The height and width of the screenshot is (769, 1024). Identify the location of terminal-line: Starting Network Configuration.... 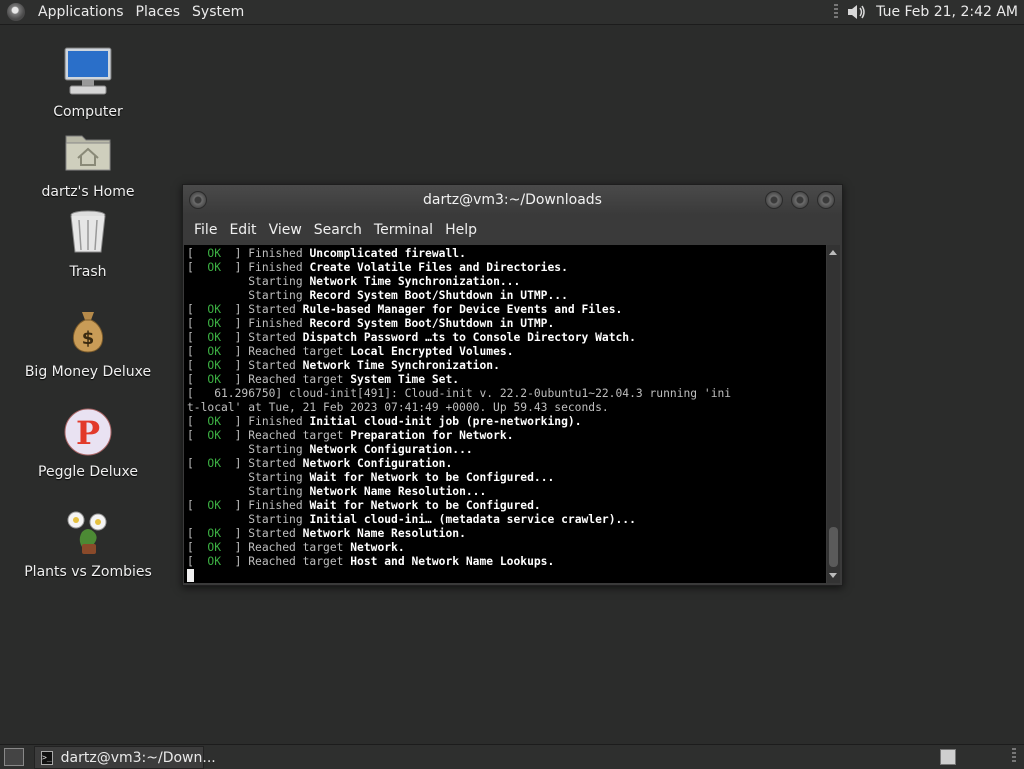
(506, 450).